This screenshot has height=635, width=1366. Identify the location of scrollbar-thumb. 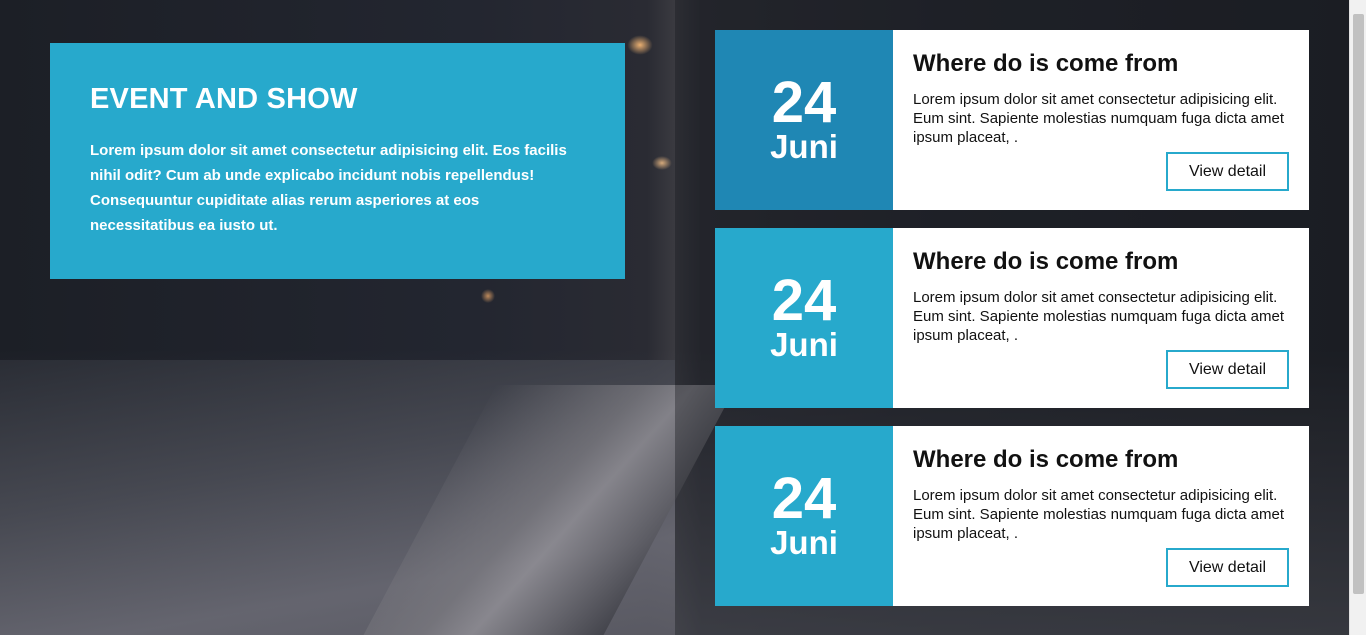
(1358, 304).